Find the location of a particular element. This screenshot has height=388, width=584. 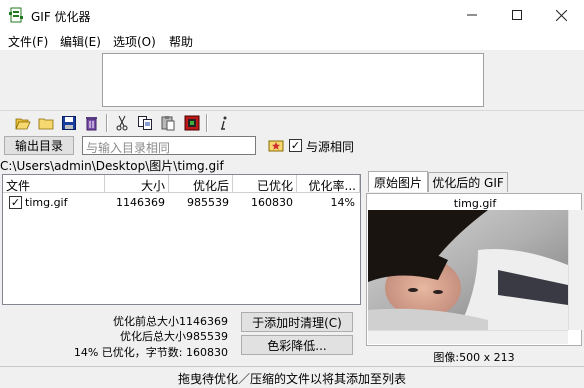

minimize-button is located at coordinates (471, 15).